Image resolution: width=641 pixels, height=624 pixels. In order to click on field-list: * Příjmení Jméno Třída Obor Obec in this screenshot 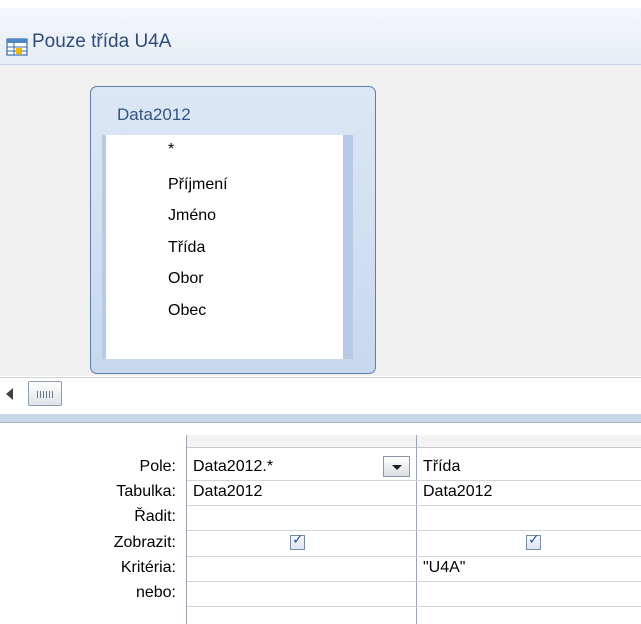, I will do `click(227, 247)`.